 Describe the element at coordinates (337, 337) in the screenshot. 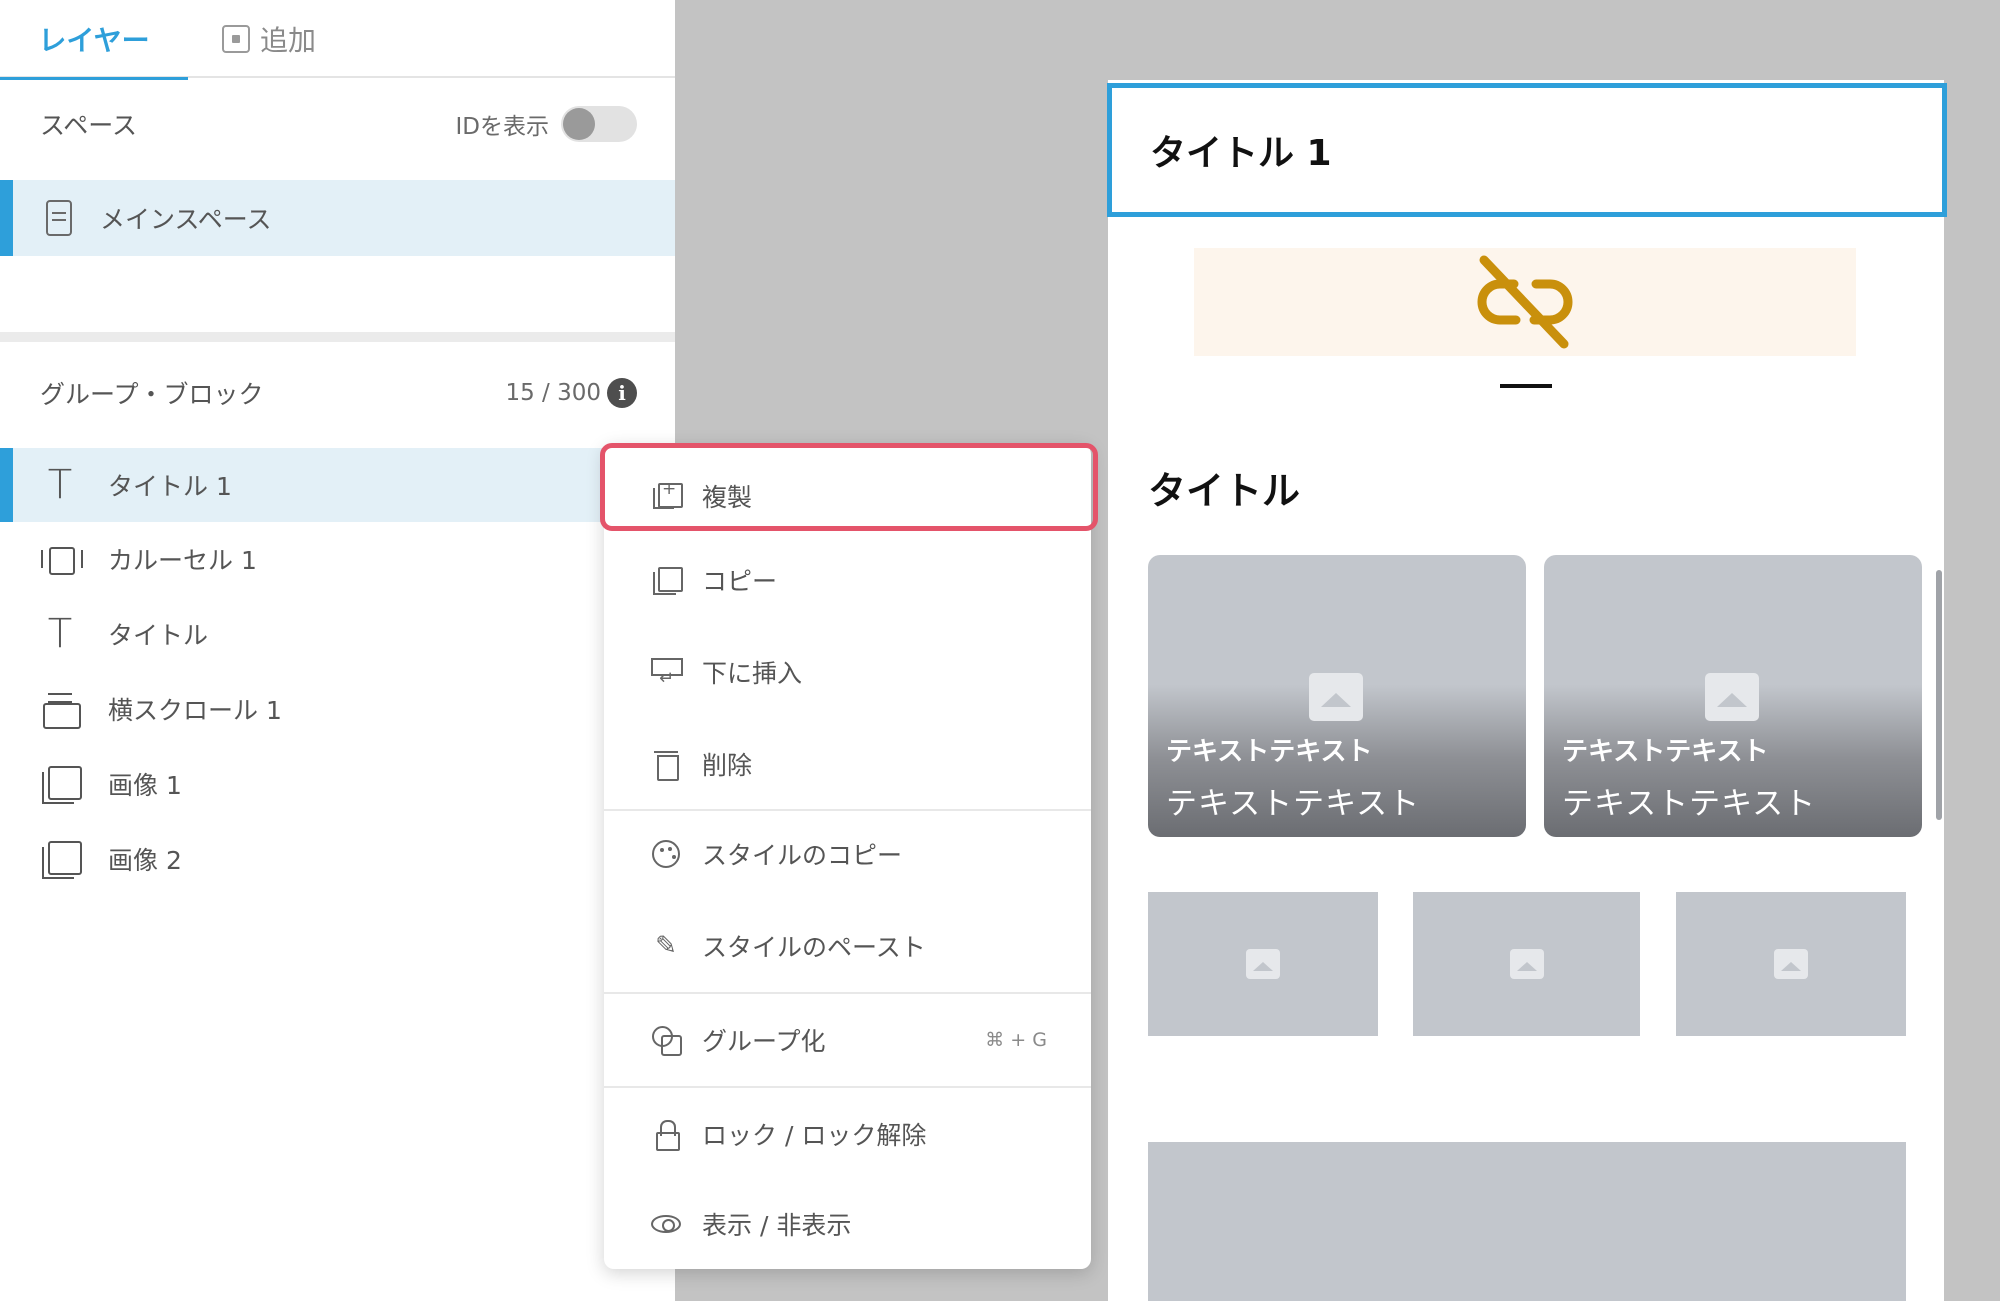

I see `section-divider` at that location.